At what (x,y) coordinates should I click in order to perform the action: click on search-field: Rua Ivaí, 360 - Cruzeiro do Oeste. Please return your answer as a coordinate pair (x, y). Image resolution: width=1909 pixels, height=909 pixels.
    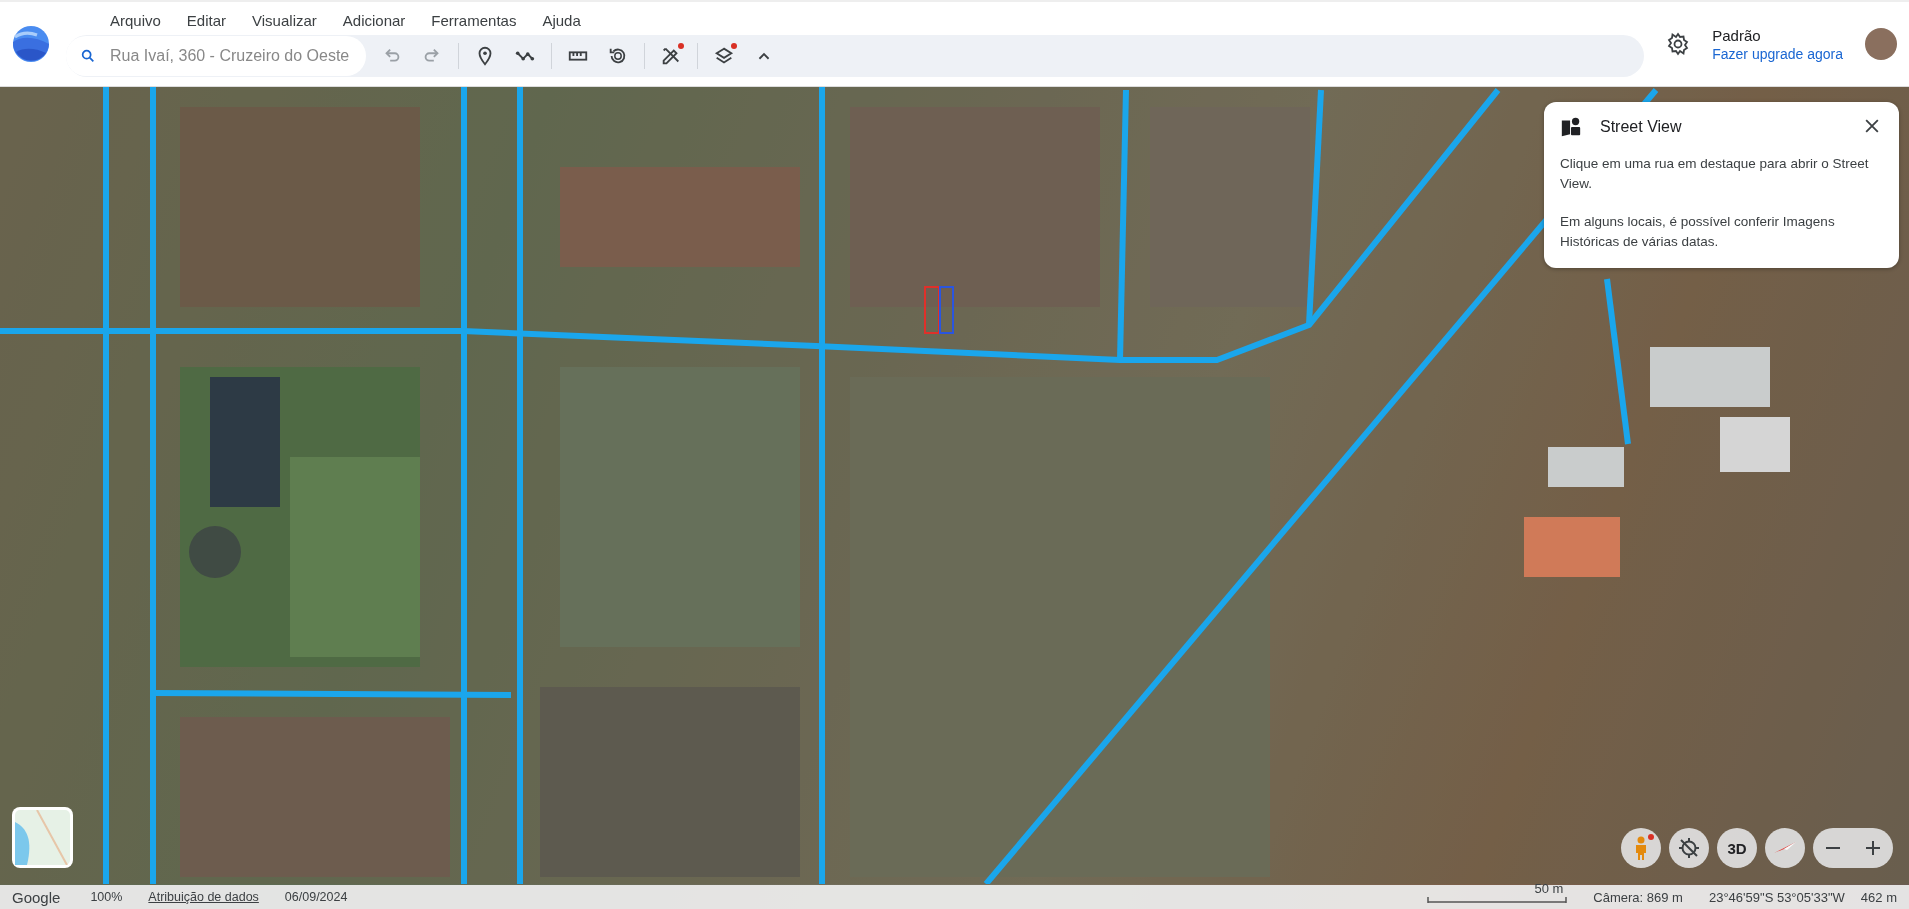
    Looking at the image, I should click on (216, 55).